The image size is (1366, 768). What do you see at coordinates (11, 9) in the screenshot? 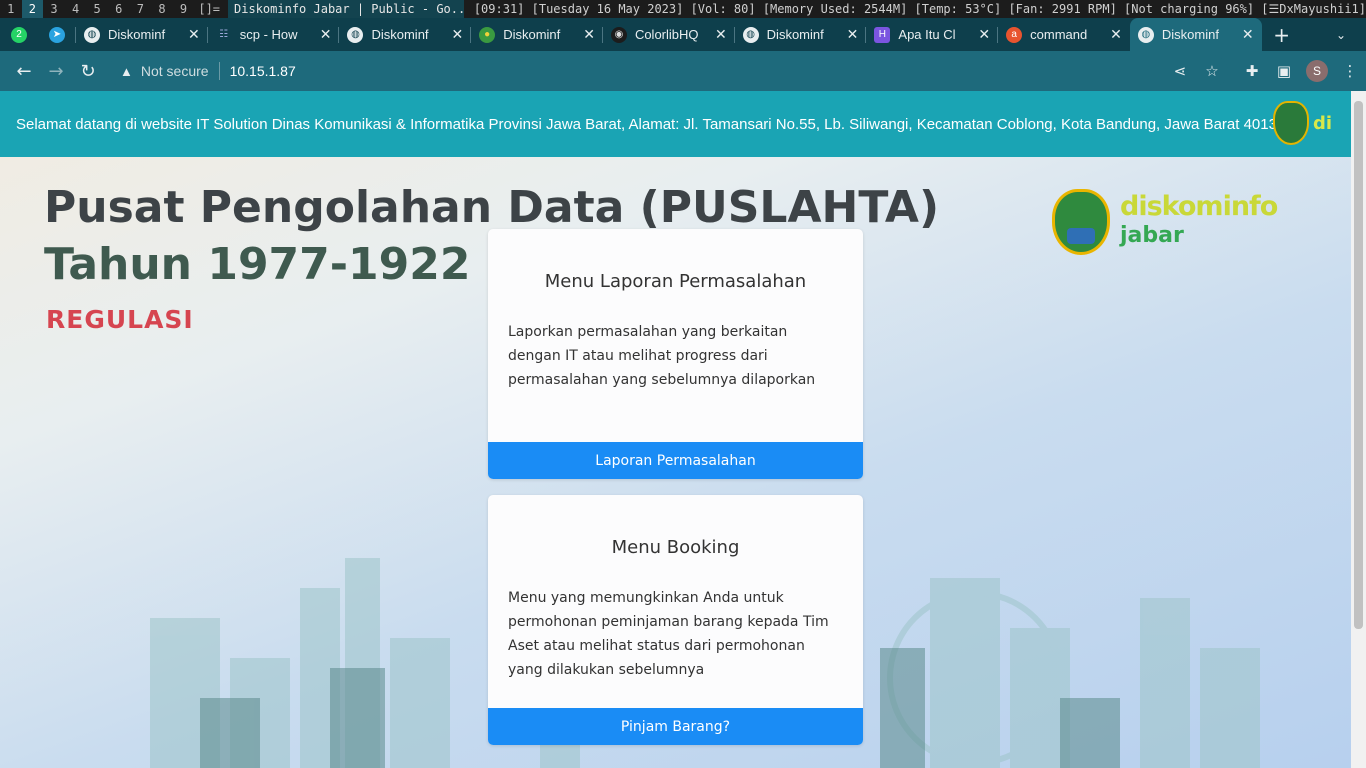
I see `workspace-1: 1` at bounding box center [11, 9].